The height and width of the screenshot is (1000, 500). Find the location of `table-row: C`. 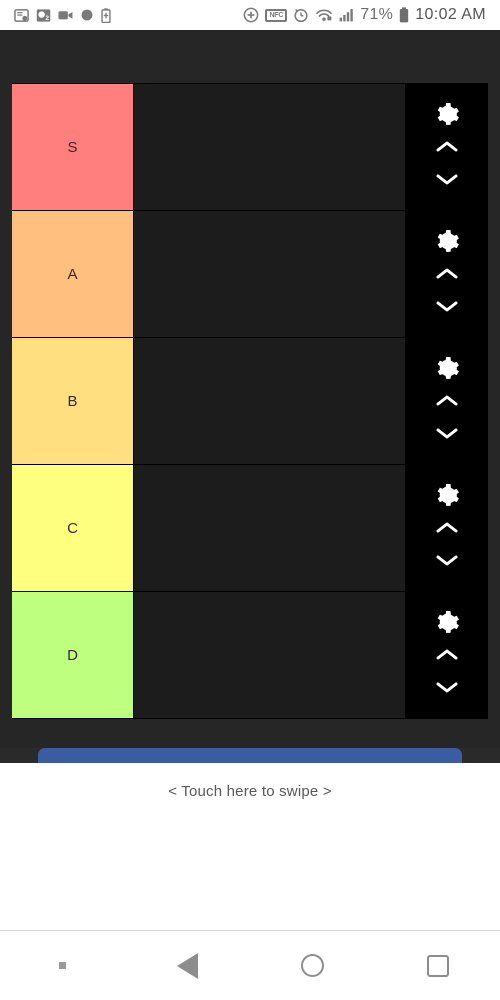

table-row: C is located at coordinates (250, 528).